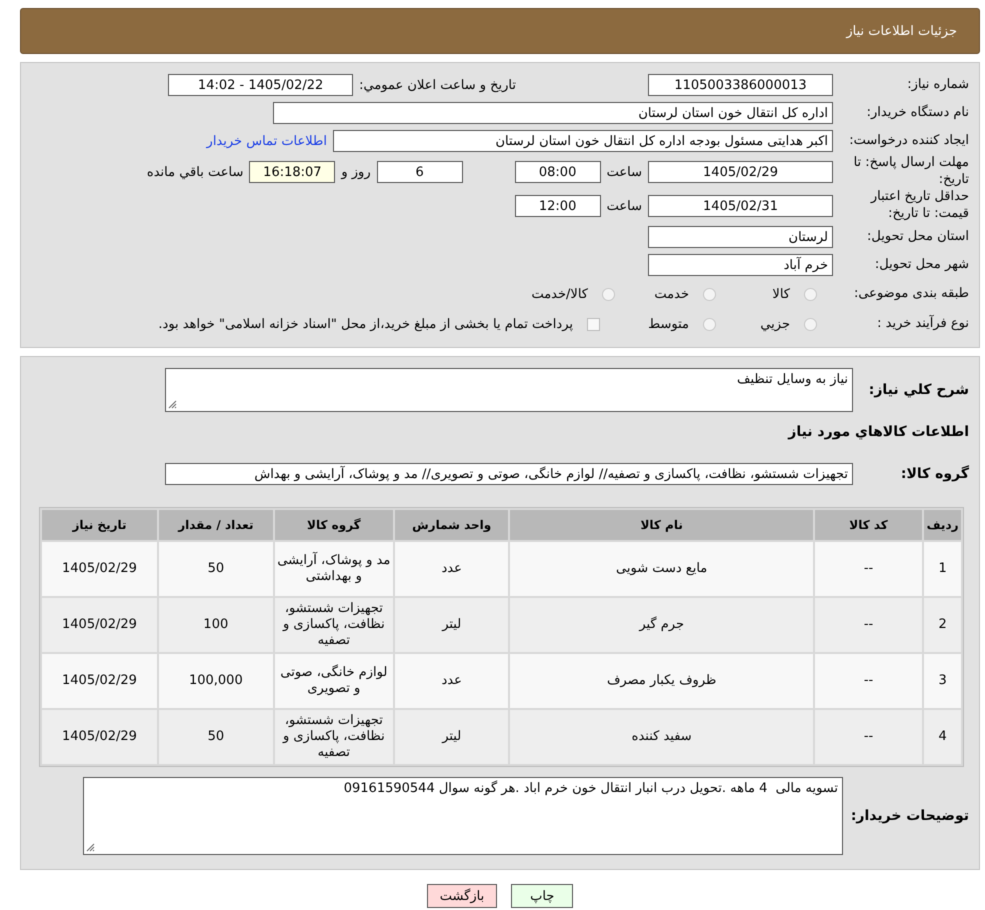 Image resolution: width=985 pixels, height=910 pixels. I want to click on field-label: حداقل تاریخ اعتبار قیمت: تا تاریخ:, so click(919, 206).